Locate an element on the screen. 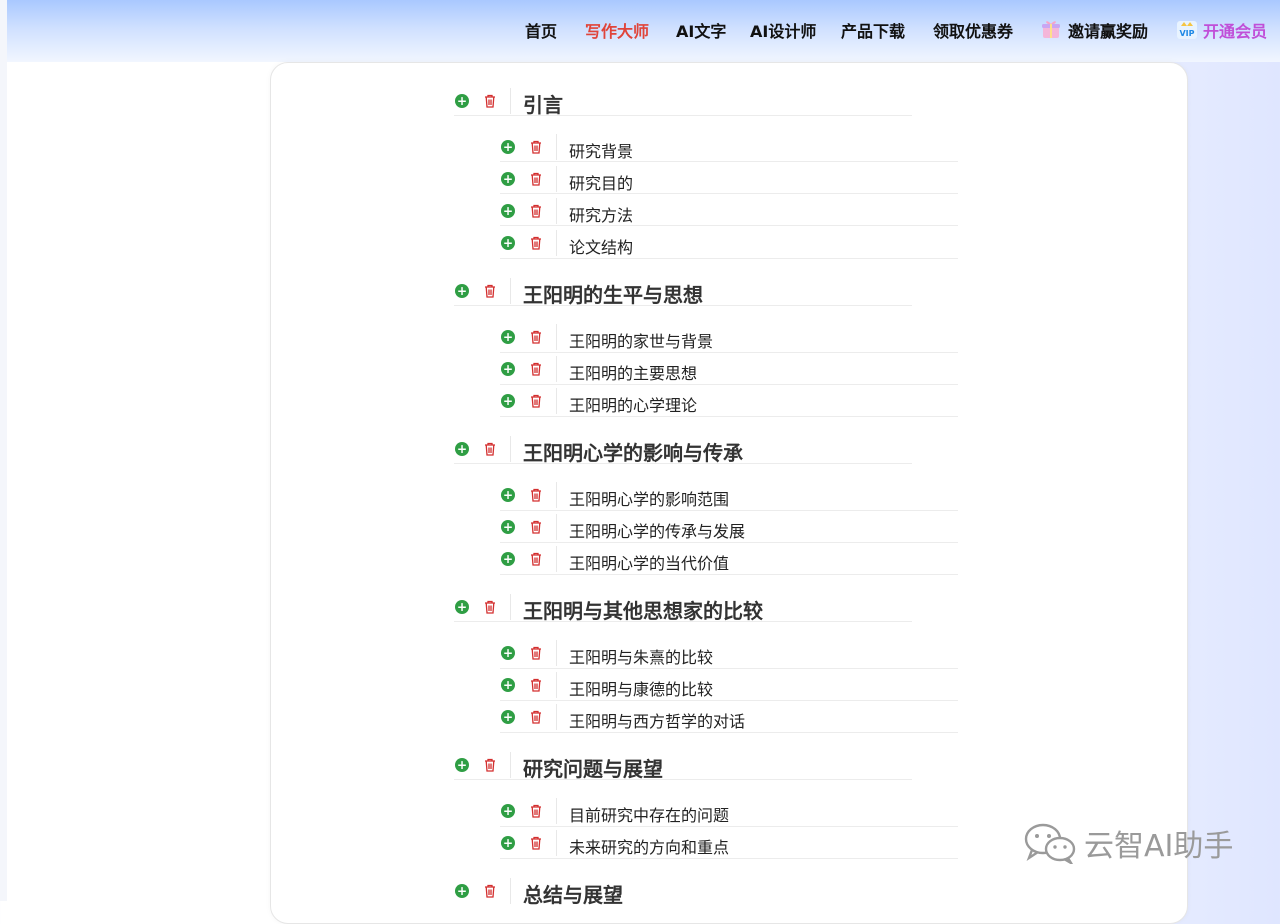 The height and width of the screenshot is (924, 1280). subsection-title: 目前研究中存在的问题 is located at coordinates (649, 814).